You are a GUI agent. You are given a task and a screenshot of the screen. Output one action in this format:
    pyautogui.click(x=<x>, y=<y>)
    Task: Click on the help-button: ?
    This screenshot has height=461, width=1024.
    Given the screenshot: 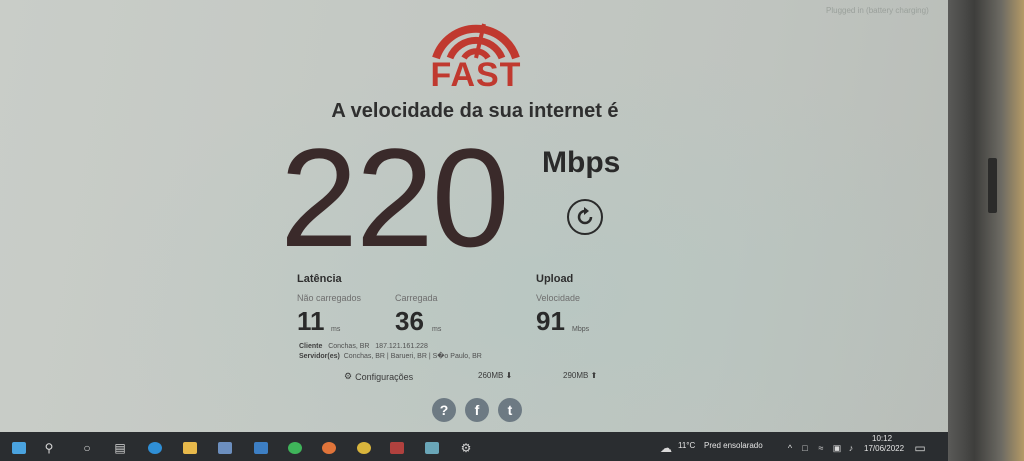 What is the action you would take?
    pyautogui.click(x=444, y=410)
    